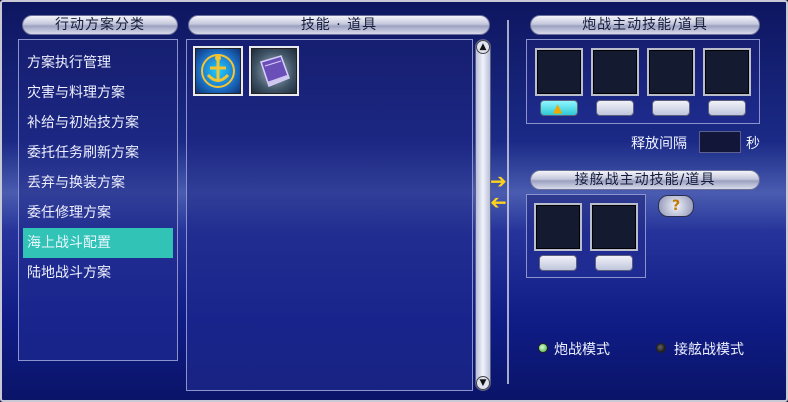 Image resolution: width=788 pixels, height=402 pixels. I want to click on cannon-slot-3-button, so click(671, 108).